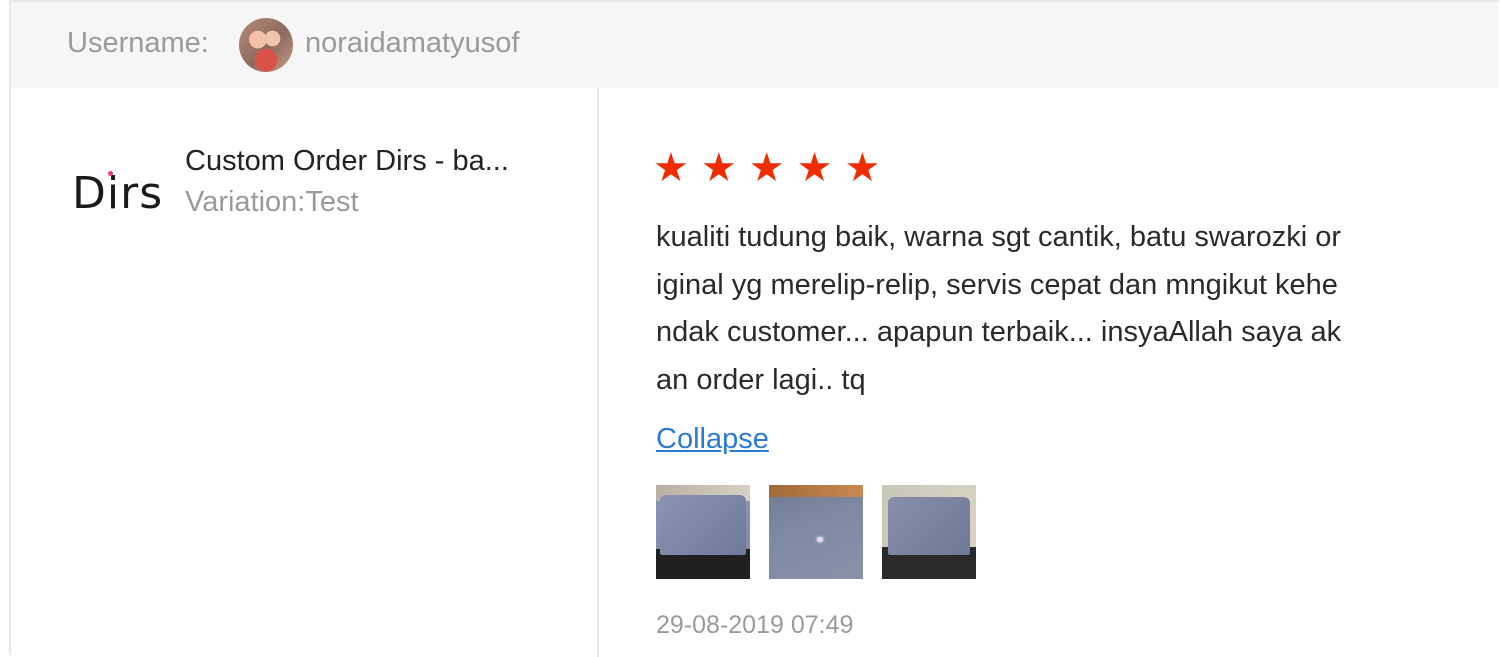  I want to click on review-text-line: an order lagi.. tq, so click(761, 379).